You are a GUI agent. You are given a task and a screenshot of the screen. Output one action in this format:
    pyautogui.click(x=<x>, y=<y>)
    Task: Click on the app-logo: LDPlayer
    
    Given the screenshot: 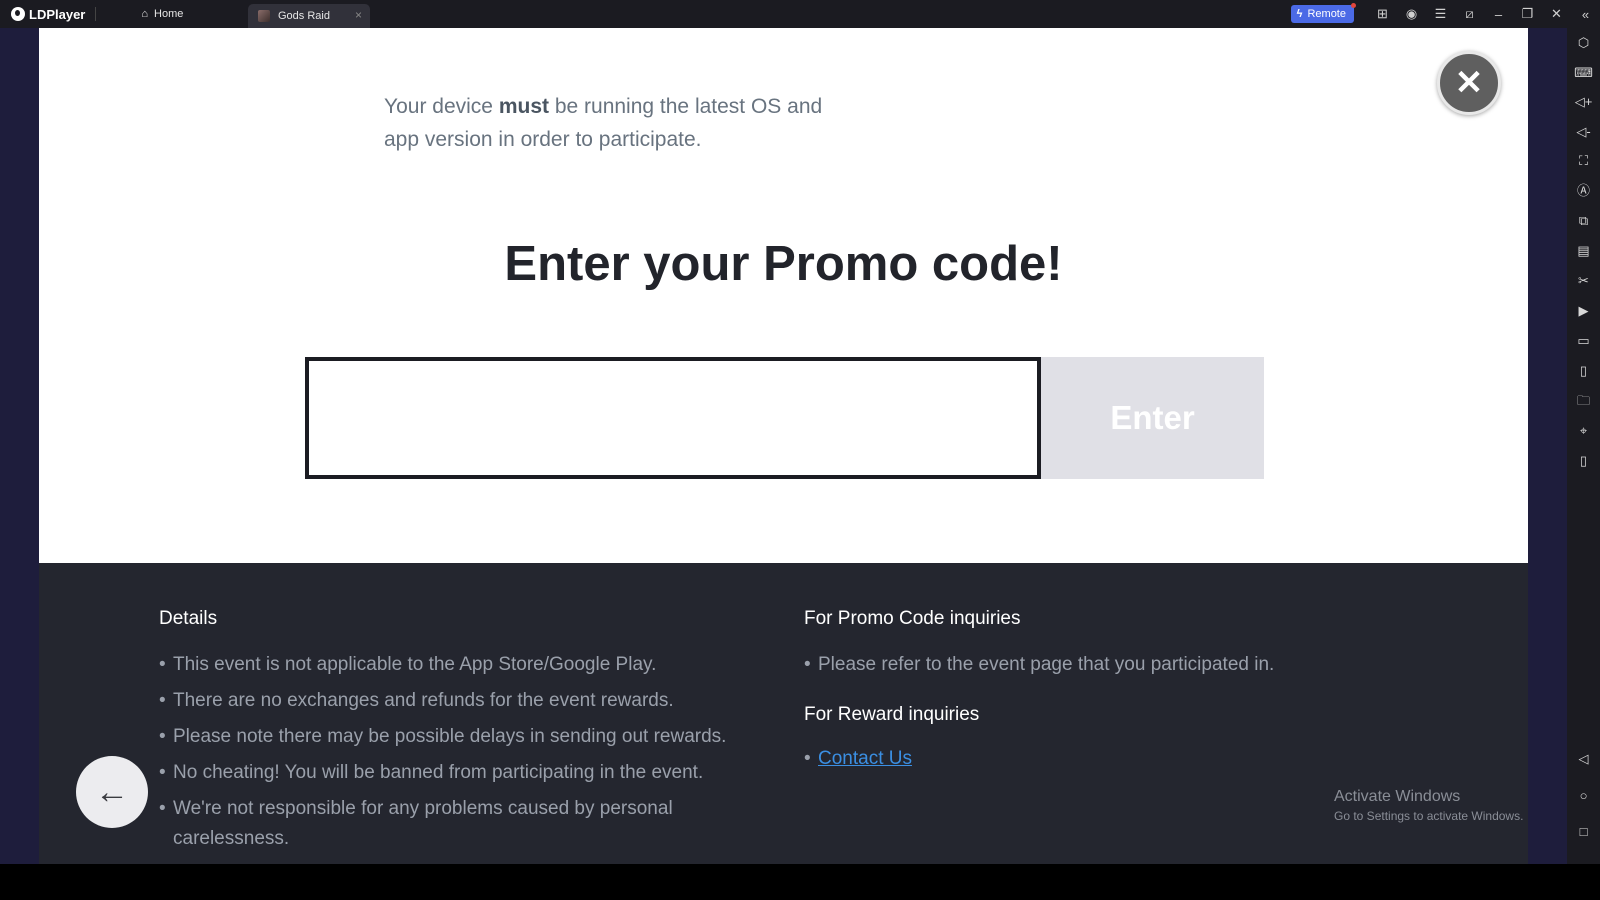 What is the action you would take?
    pyautogui.click(x=48, y=14)
    